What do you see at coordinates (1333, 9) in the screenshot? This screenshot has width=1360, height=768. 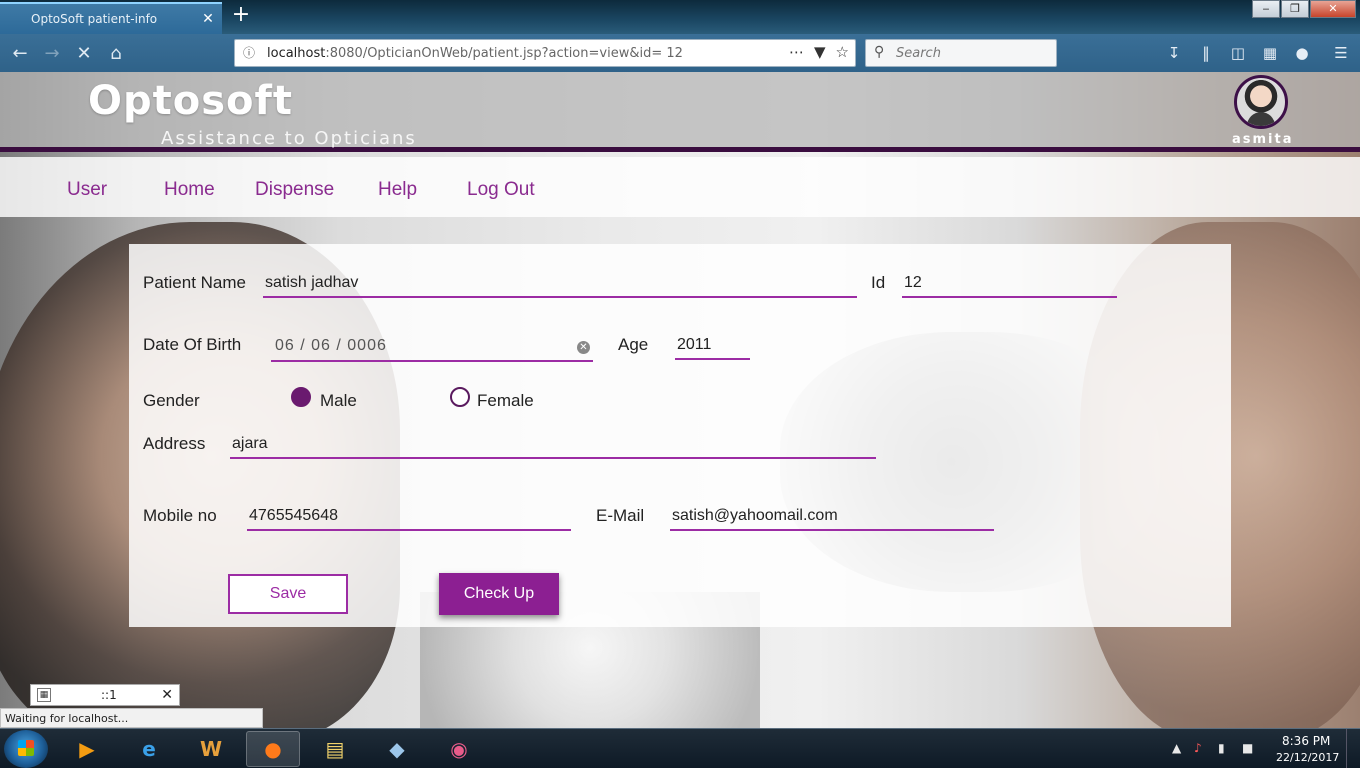 I see `window-close-button: ✕` at bounding box center [1333, 9].